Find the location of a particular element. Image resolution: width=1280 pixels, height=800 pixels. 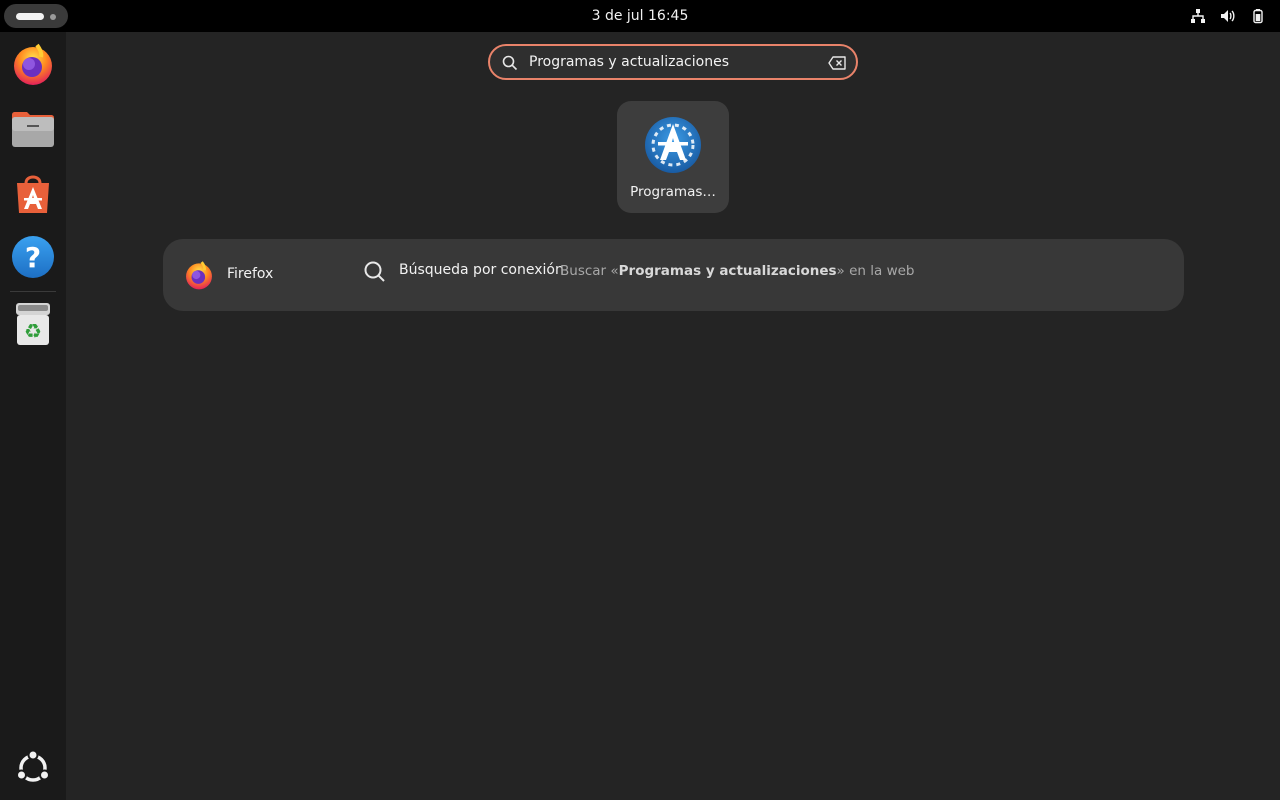

dock-item-trash: ♻ is located at coordinates (33, 324).